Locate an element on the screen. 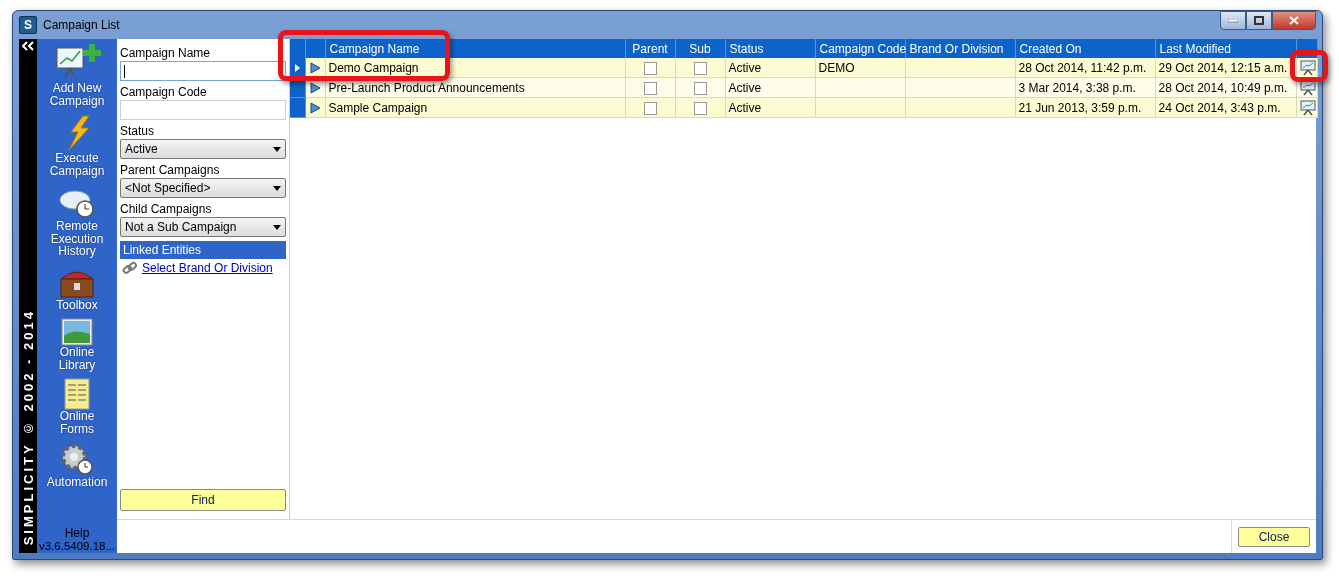 The width and height of the screenshot is (1339, 576). help-link: Help is located at coordinates (77, 533).